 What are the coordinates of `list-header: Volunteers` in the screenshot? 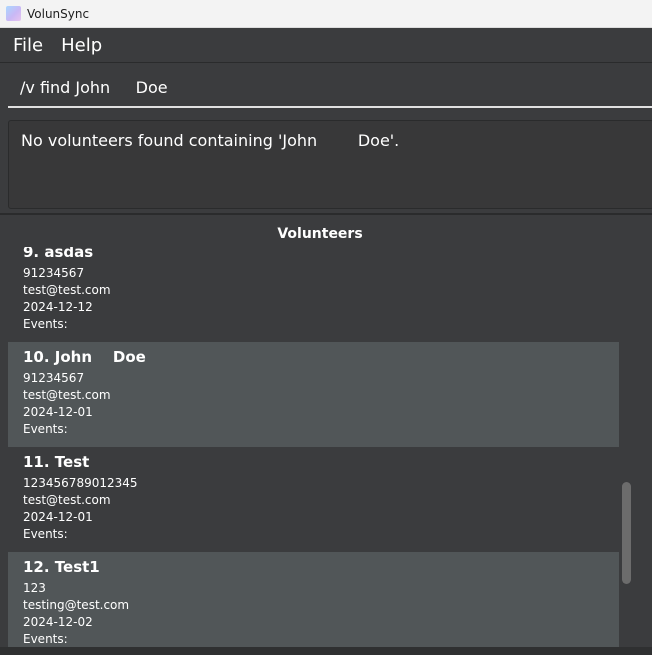 It's located at (320, 234).